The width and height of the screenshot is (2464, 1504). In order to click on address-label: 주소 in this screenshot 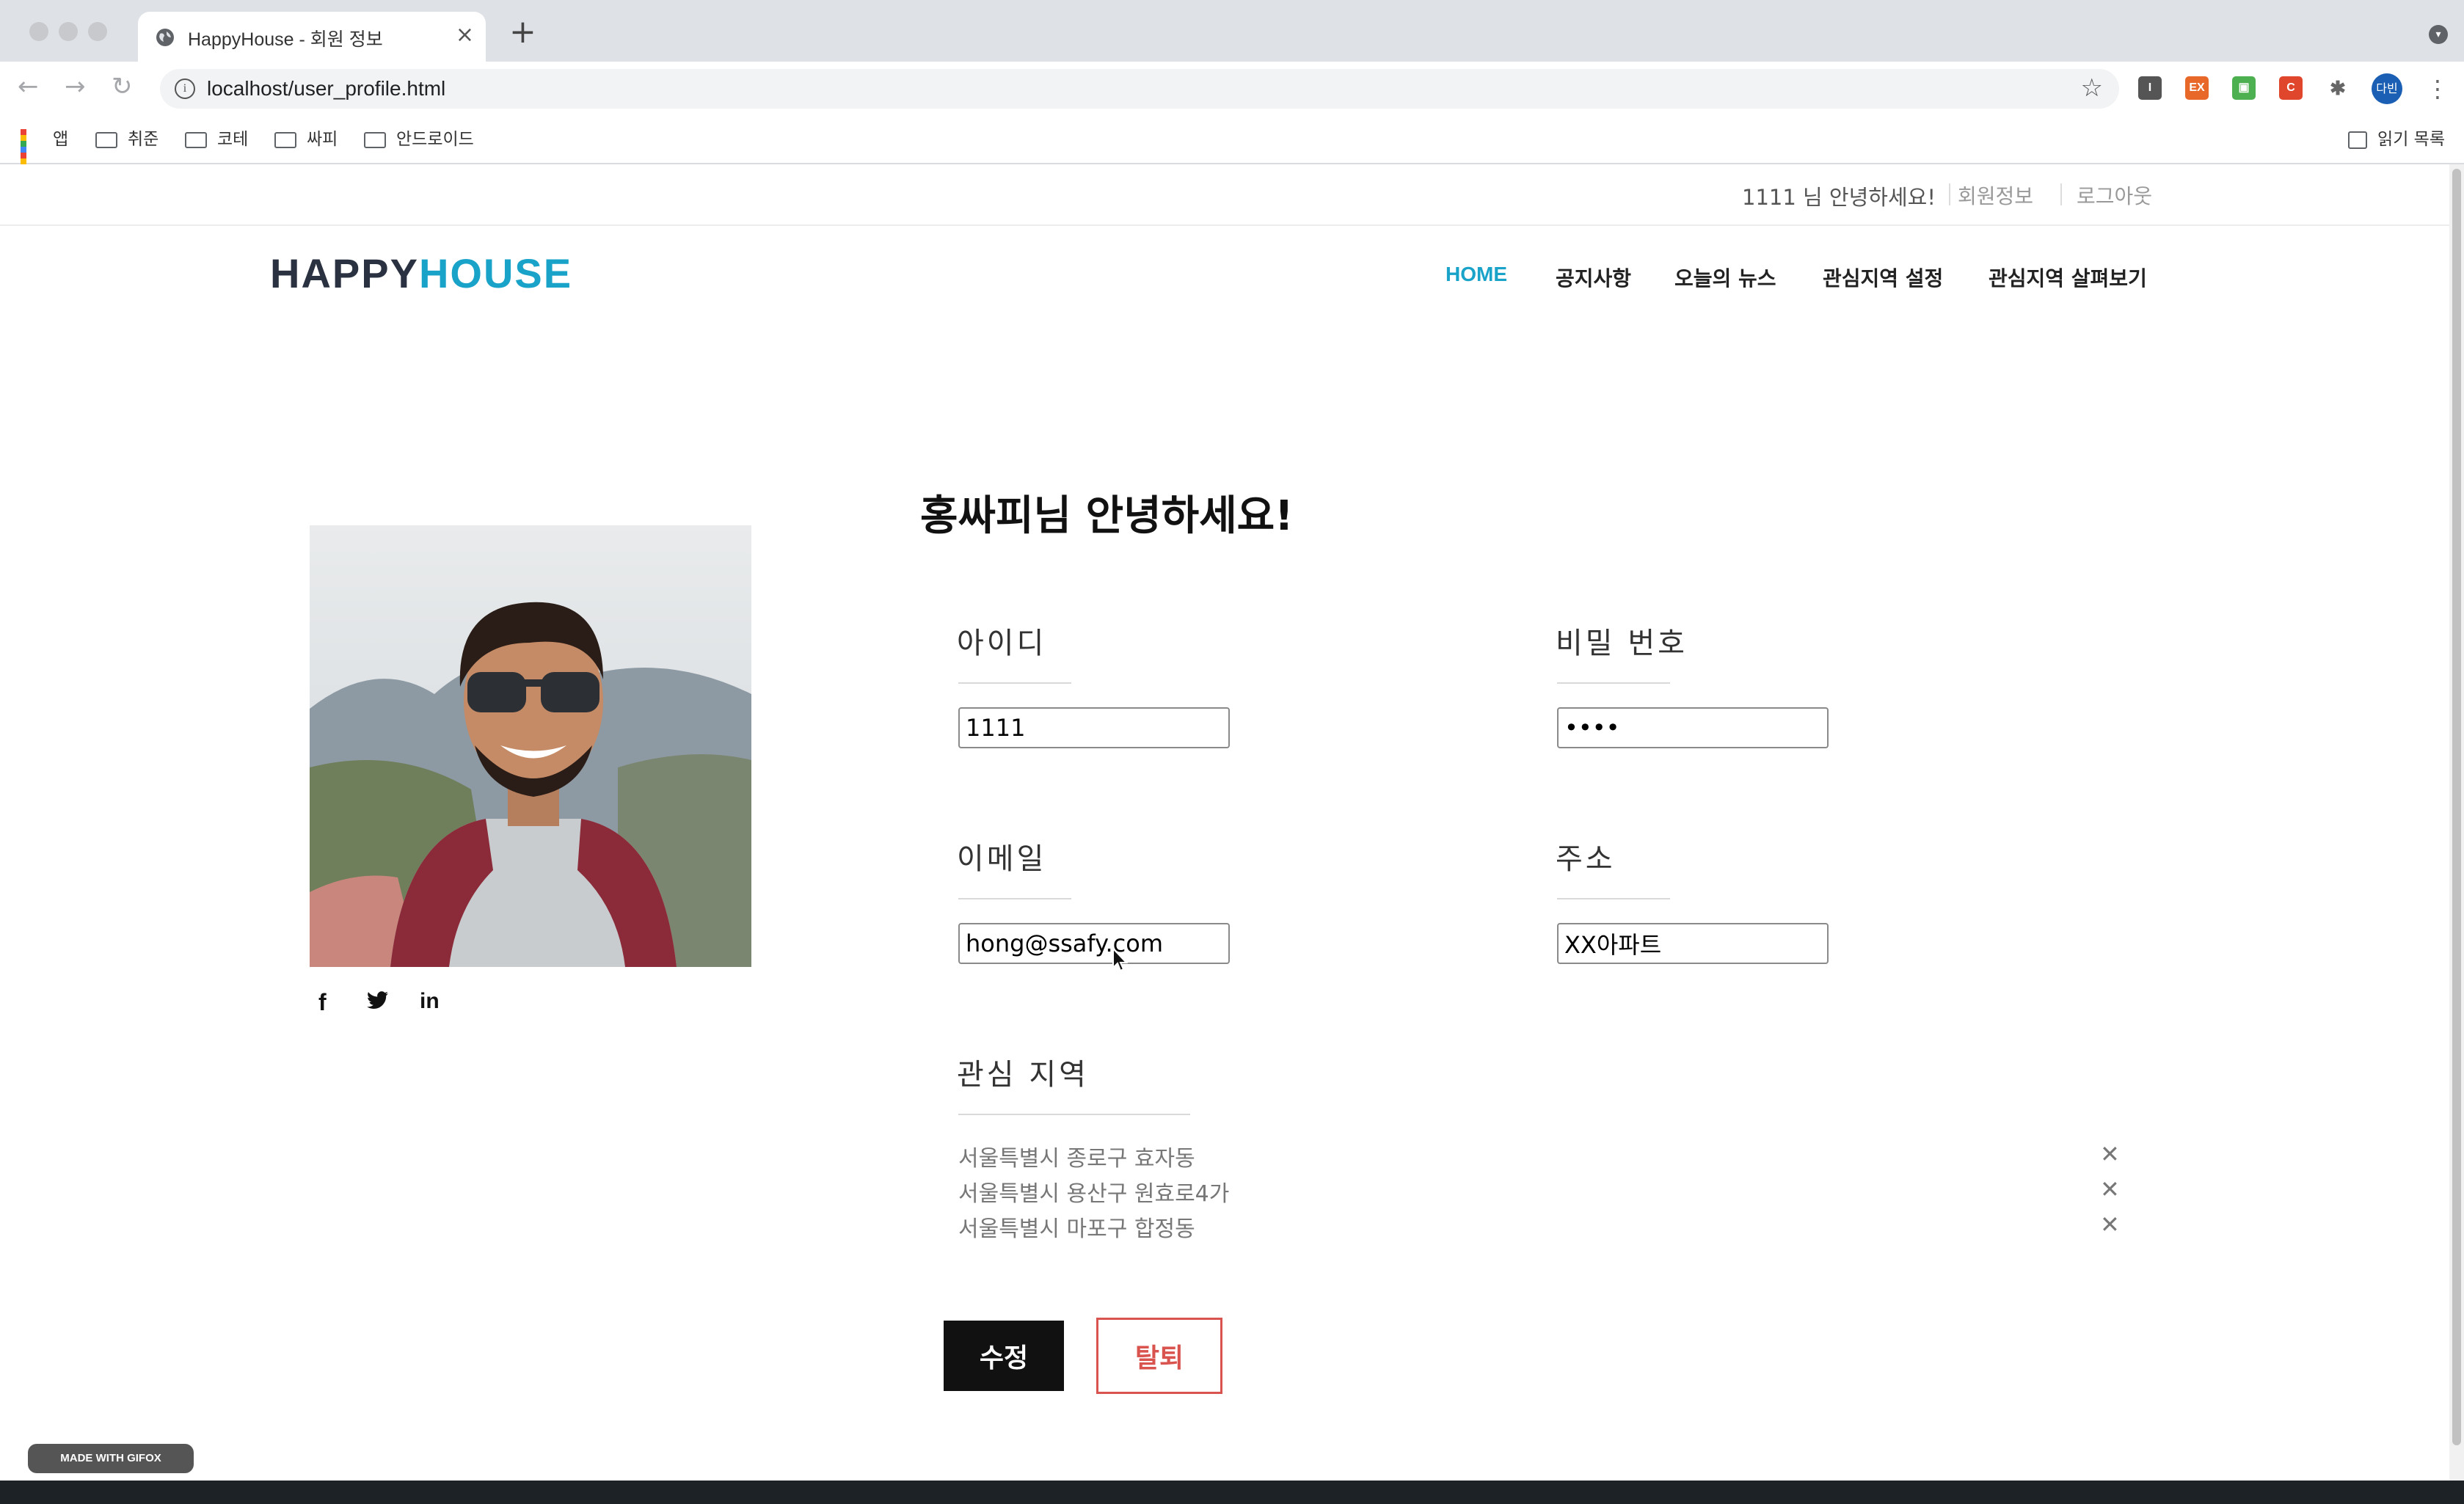, I will do `click(1586, 859)`.